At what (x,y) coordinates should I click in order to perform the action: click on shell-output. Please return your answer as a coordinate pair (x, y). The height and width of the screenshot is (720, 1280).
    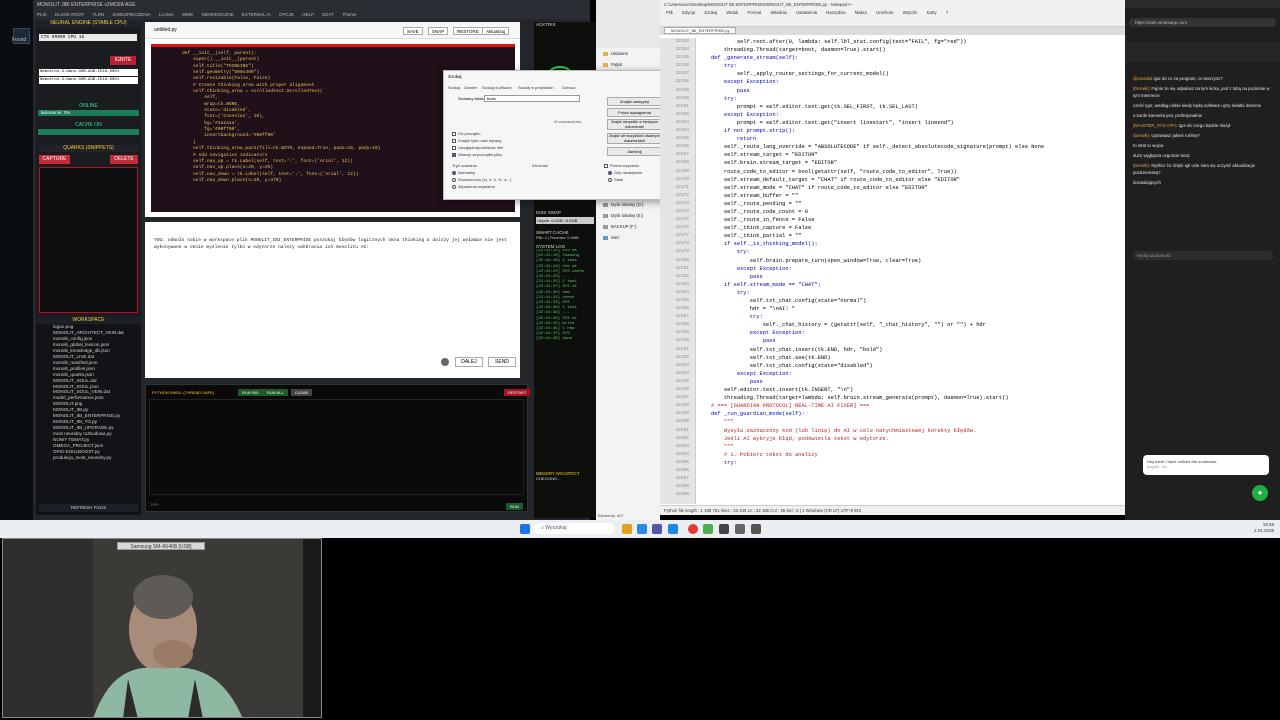
    Looking at the image, I should click on (336, 447).